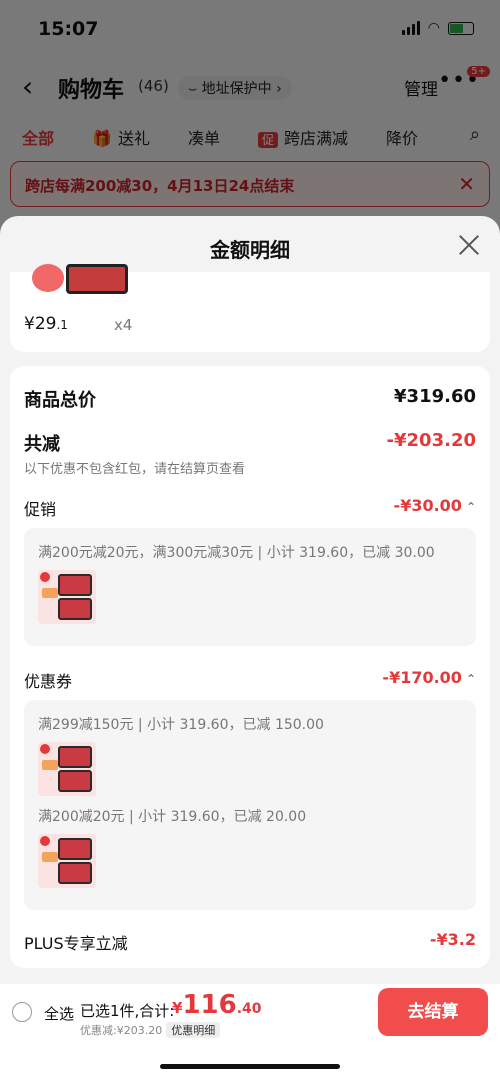 The image size is (500, 1082). What do you see at coordinates (249, 1009) in the screenshot?
I see `amount-decimal: .40` at bounding box center [249, 1009].